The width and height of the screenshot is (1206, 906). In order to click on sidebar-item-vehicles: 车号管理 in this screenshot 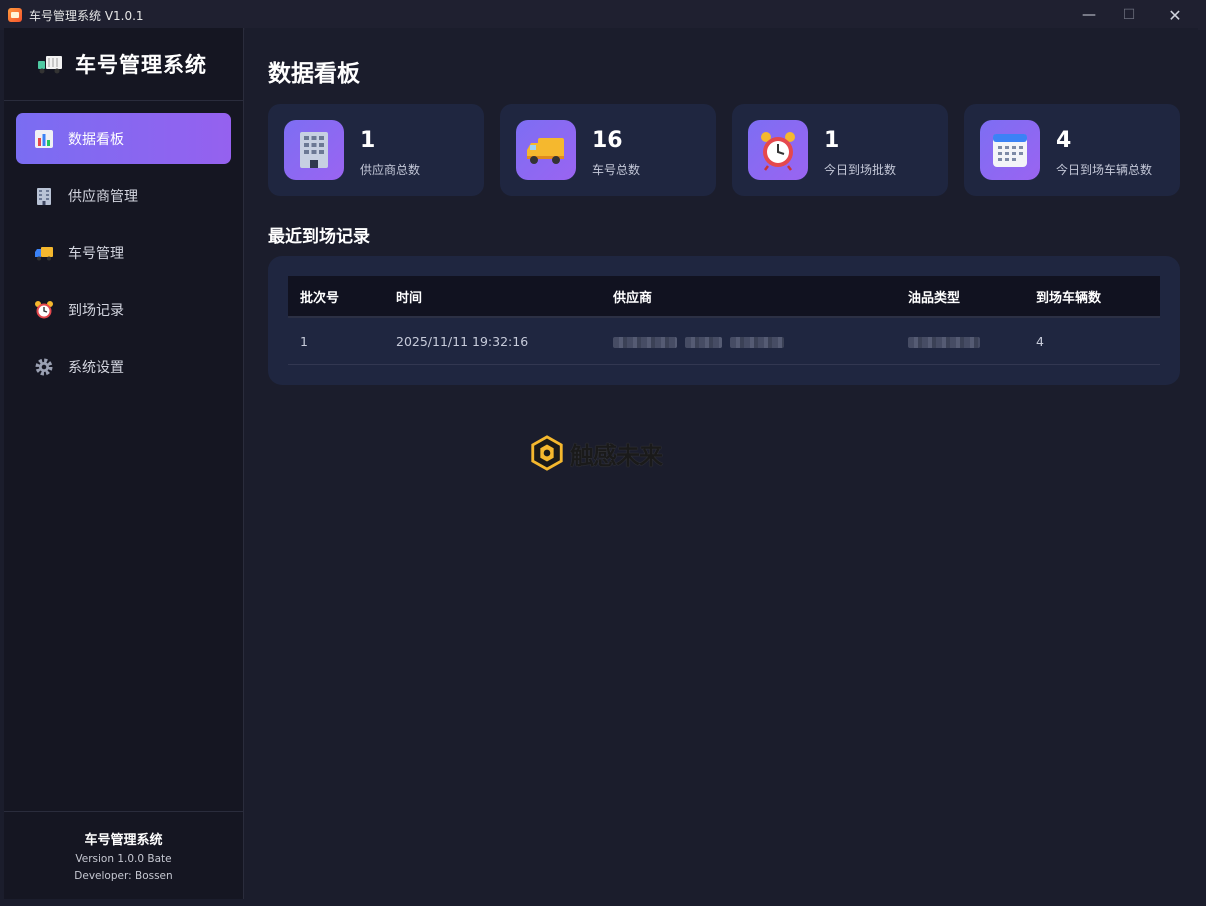, I will do `click(123, 252)`.